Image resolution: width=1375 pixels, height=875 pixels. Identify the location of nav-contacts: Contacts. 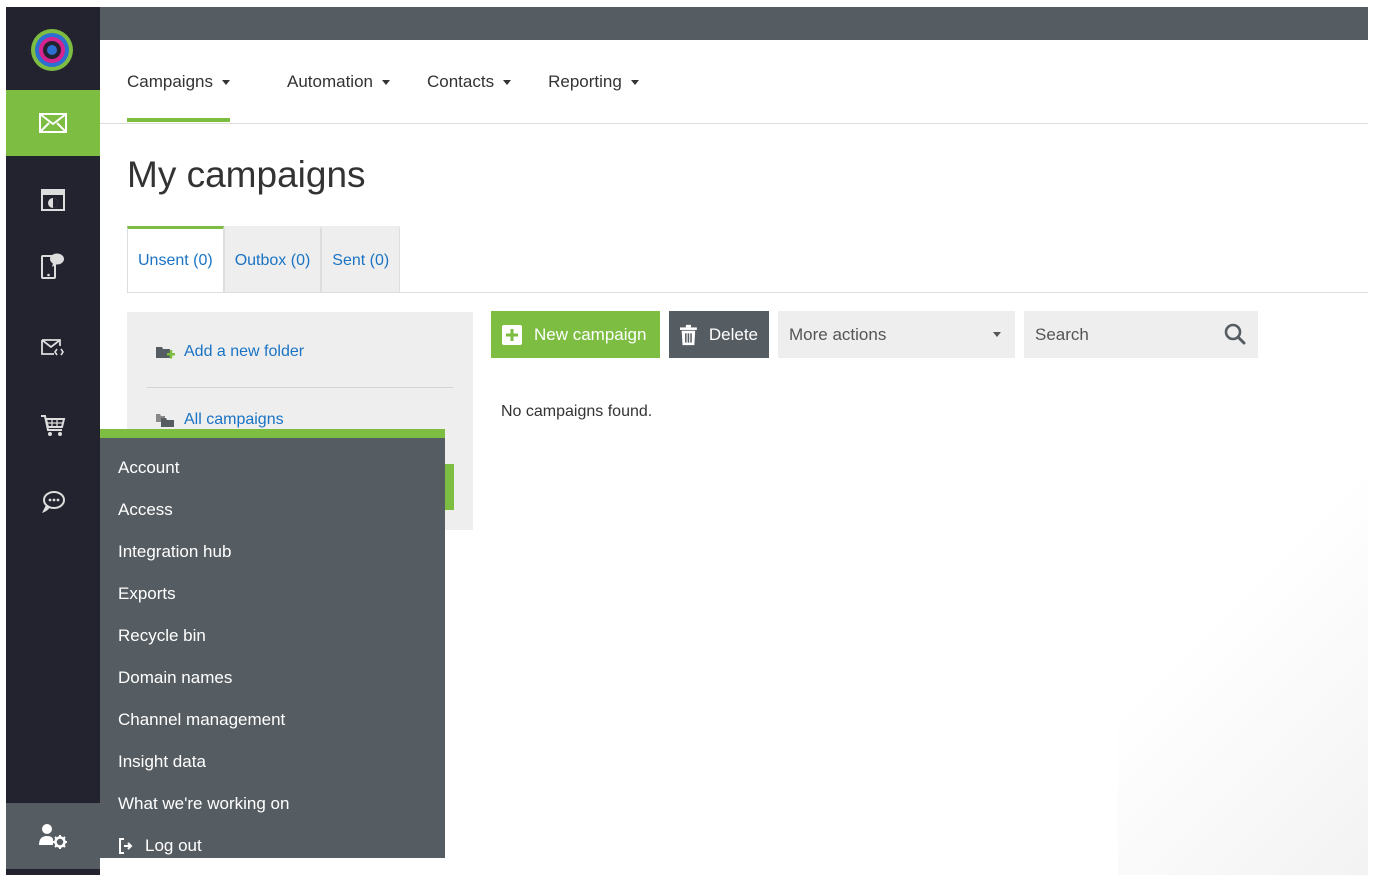
(469, 82).